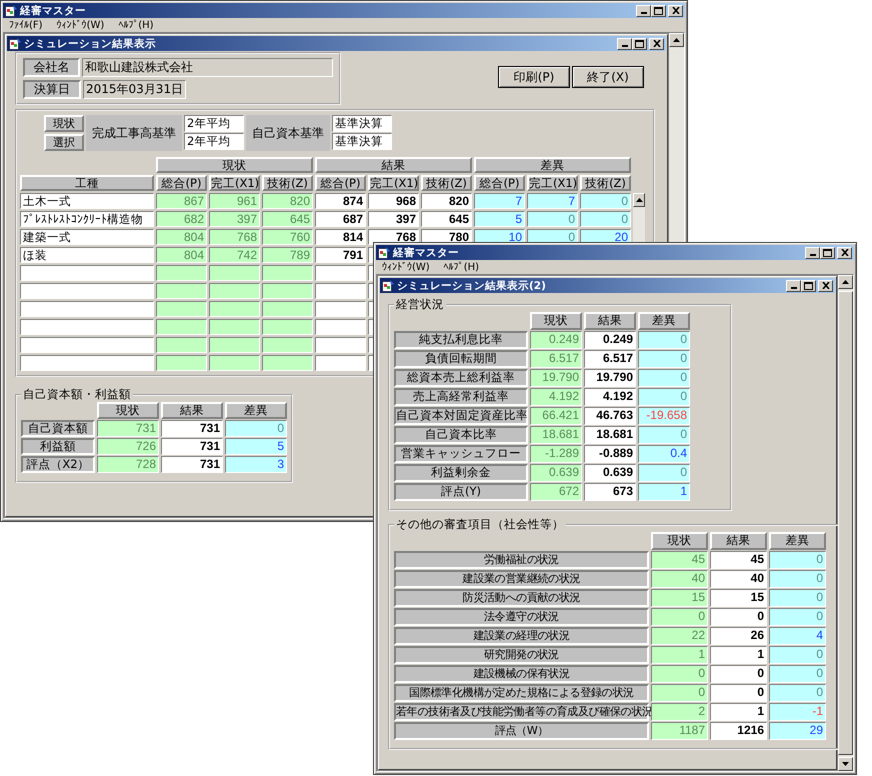 The width and height of the screenshot is (872, 776). I want to click on row-label: 労働福祉の状況, so click(521, 560).